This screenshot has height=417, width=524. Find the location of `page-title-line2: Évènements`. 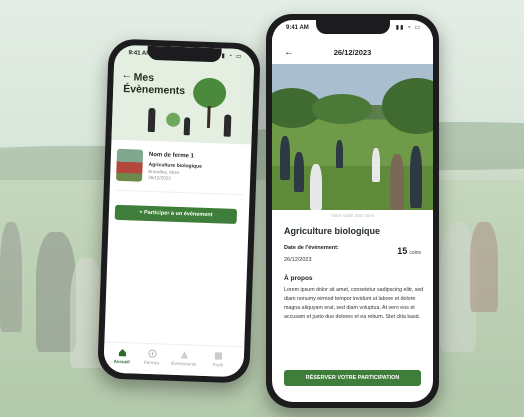

page-title-line2: Évènements is located at coordinates (154, 90).